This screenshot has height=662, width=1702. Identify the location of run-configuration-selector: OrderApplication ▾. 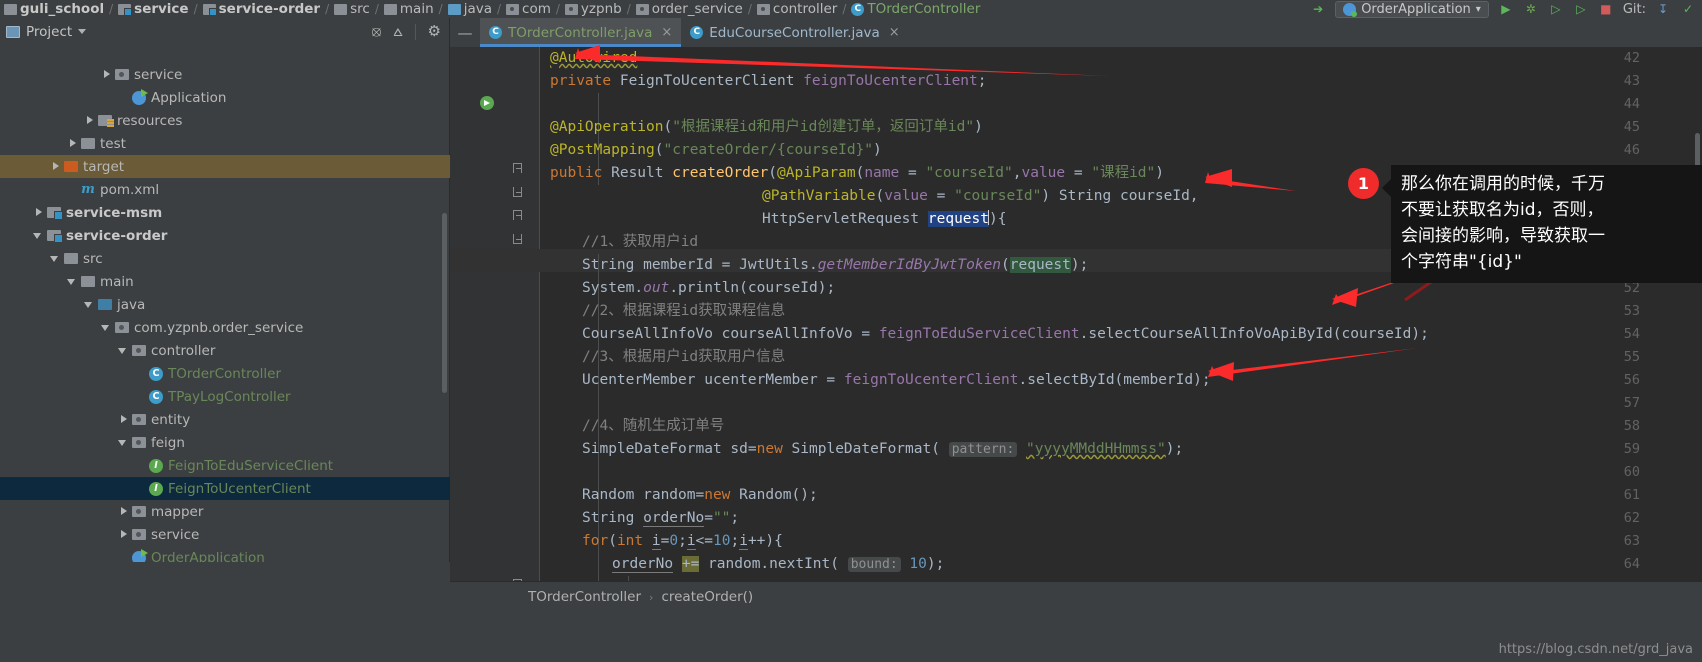
(1412, 9).